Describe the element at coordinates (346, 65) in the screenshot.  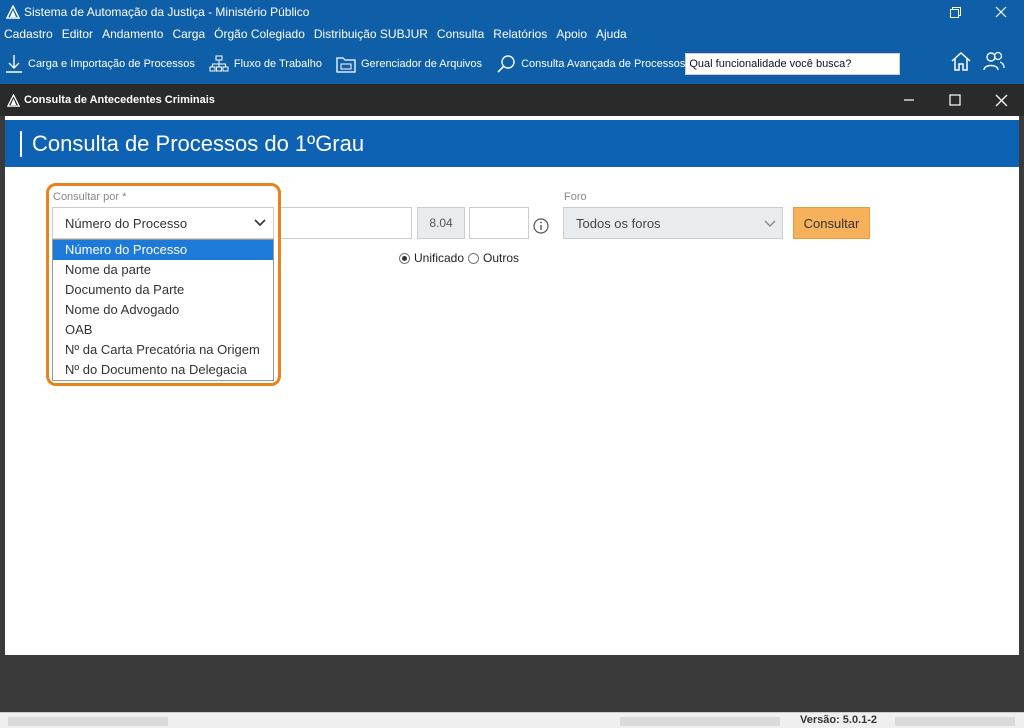
I see `file-manager-icon` at that location.